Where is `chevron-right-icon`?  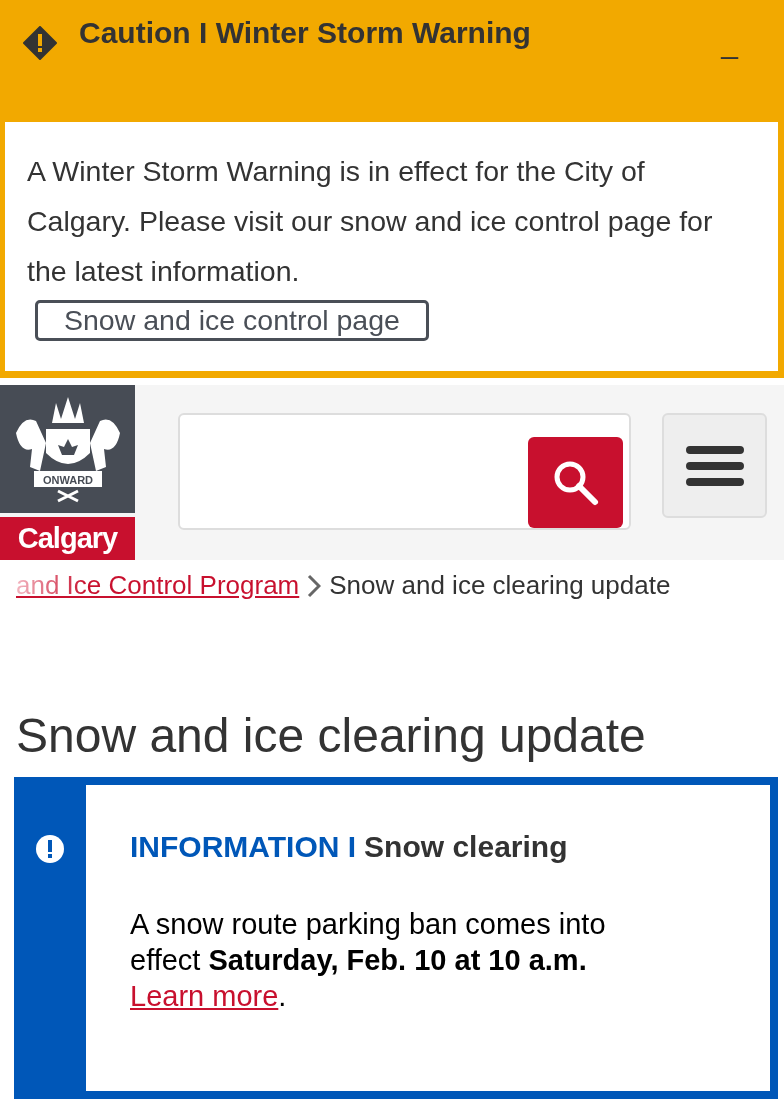 chevron-right-icon is located at coordinates (314, 585).